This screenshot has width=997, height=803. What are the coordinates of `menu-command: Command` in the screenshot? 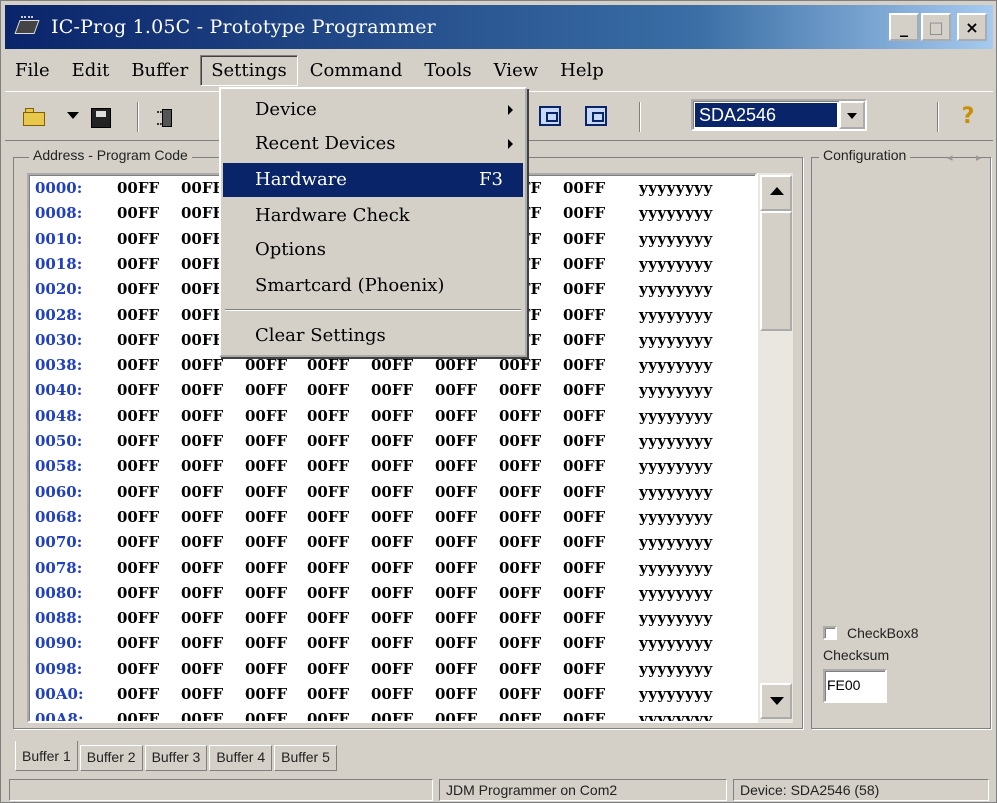 It's located at (356, 70).